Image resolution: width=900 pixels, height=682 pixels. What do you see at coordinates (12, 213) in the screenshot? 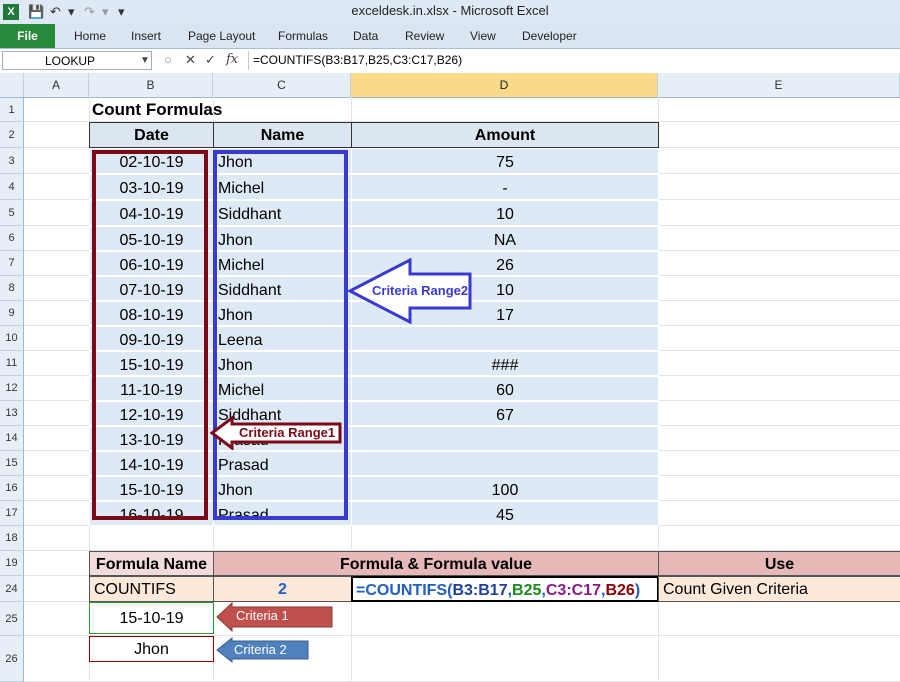
I see `row-header: 5` at bounding box center [12, 213].